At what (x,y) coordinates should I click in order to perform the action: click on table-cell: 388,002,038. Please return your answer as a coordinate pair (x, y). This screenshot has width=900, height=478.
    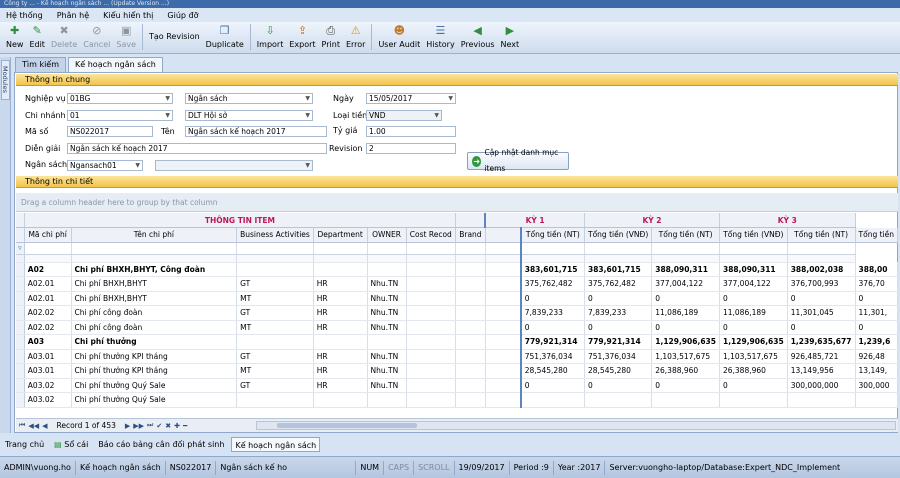
    Looking at the image, I should click on (821, 269).